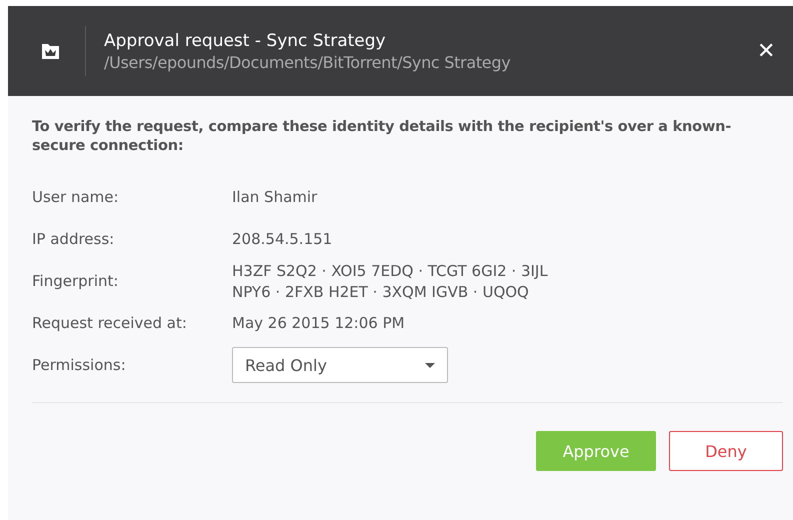 This screenshot has height=520, width=793. What do you see at coordinates (766, 51) in the screenshot?
I see `close-button: ✕` at bounding box center [766, 51].